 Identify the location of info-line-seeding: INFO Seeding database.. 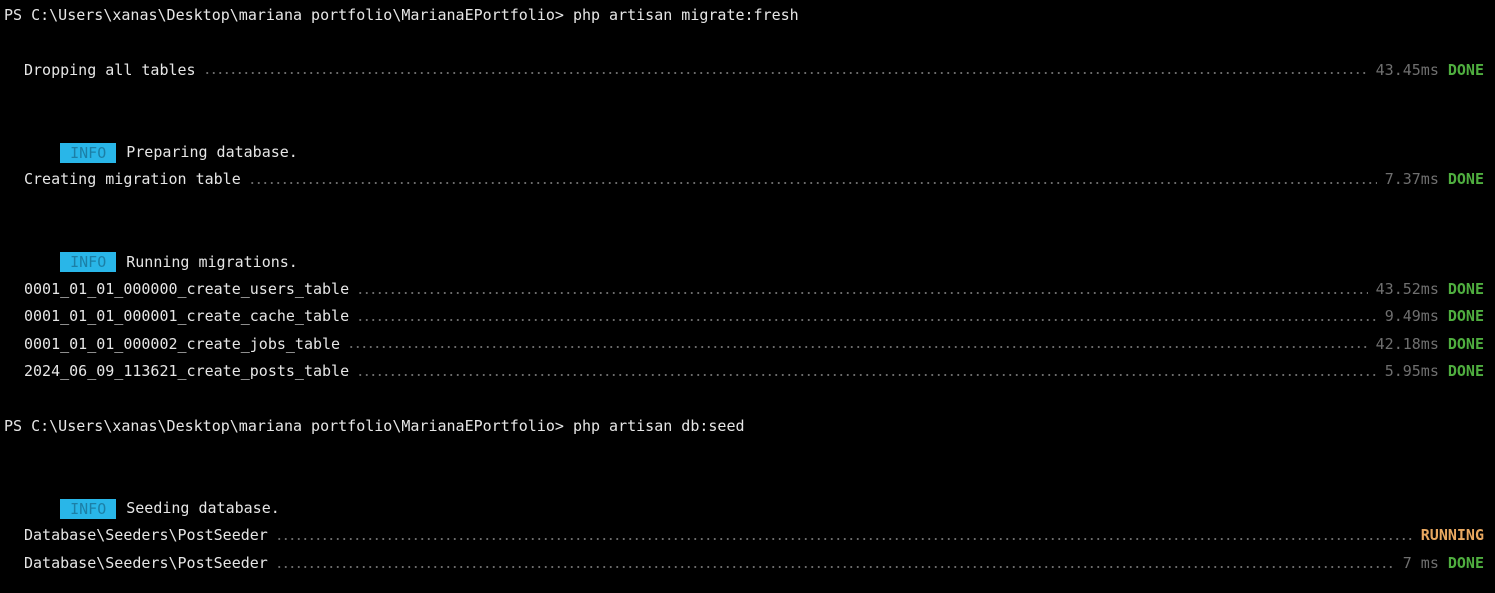
(747, 493).